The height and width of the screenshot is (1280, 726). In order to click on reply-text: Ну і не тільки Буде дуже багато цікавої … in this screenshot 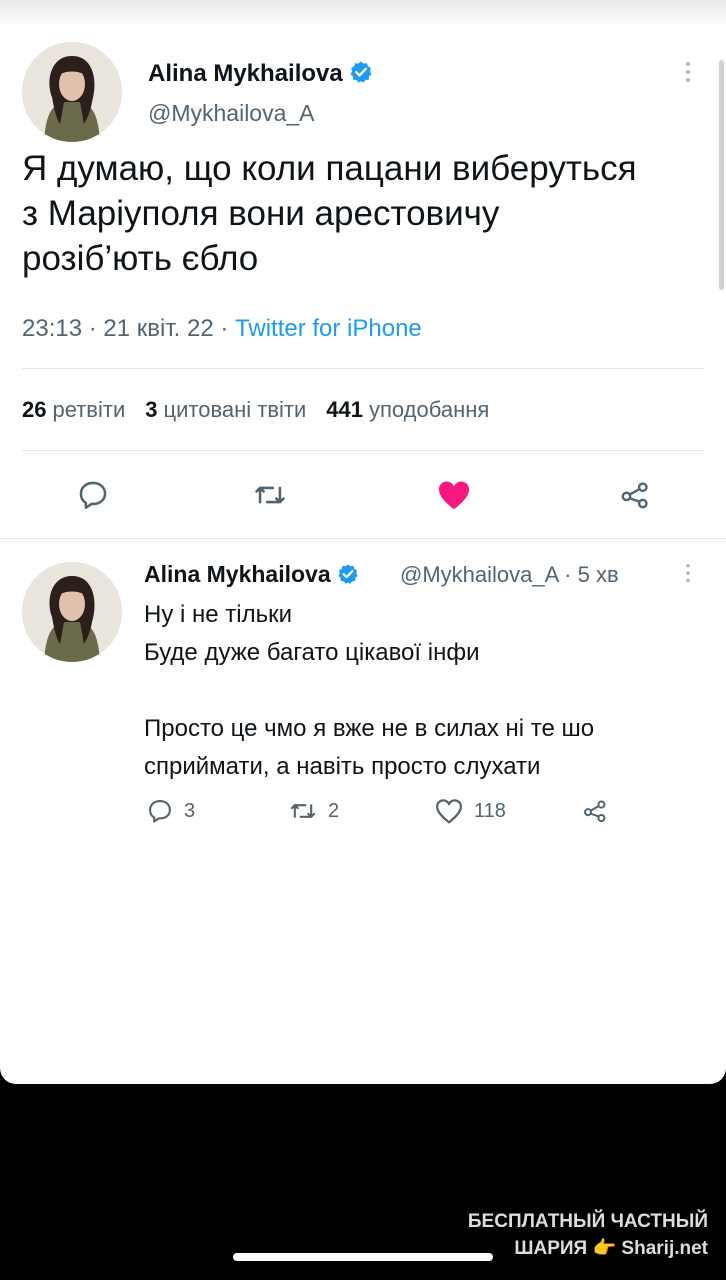, I will do `click(424, 691)`.